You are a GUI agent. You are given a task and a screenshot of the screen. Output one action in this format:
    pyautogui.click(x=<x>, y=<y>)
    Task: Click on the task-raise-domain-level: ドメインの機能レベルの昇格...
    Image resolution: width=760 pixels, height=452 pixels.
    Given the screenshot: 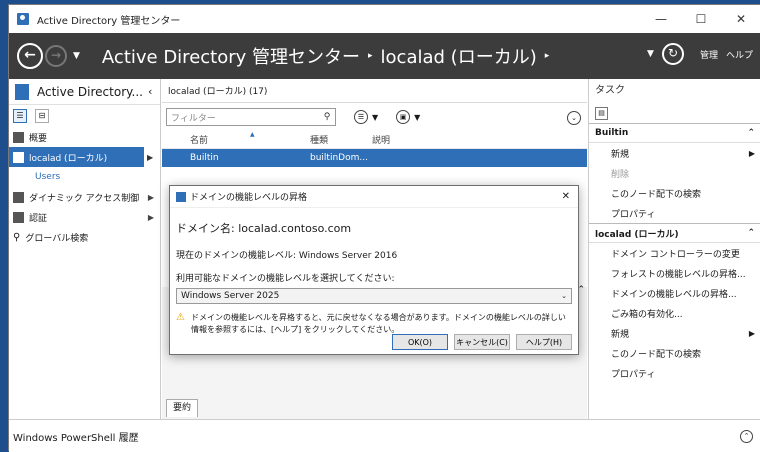 What is the action you would take?
    pyautogui.click(x=674, y=293)
    